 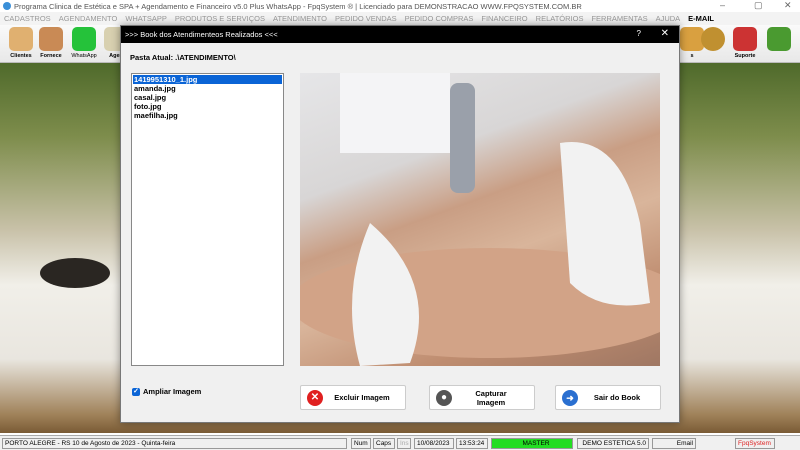 What do you see at coordinates (617, 397) in the screenshot?
I see `sair-label: Sair do Book` at bounding box center [617, 397].